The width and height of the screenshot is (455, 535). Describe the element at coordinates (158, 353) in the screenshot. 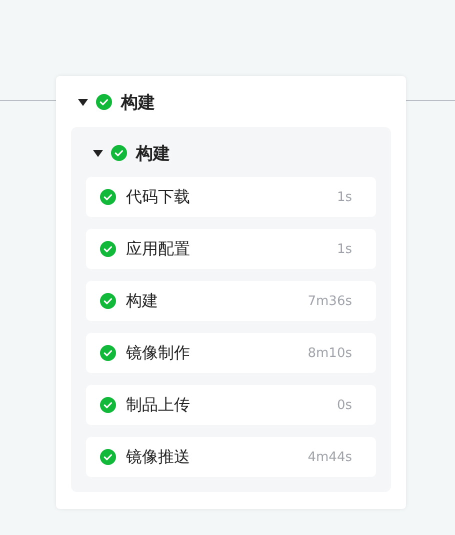

I see `step-name: 镜像制作` at that location.